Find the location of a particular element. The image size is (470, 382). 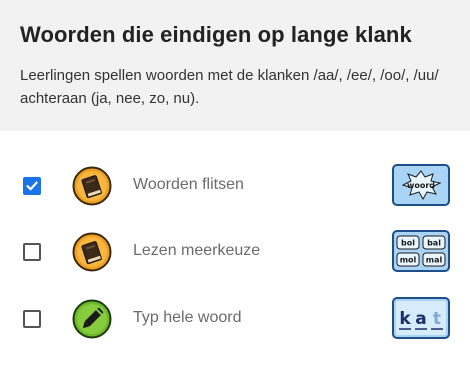

thumbnail-lezen-meerkeuze: bol bal mol mal is located at coordinates (421, 251).